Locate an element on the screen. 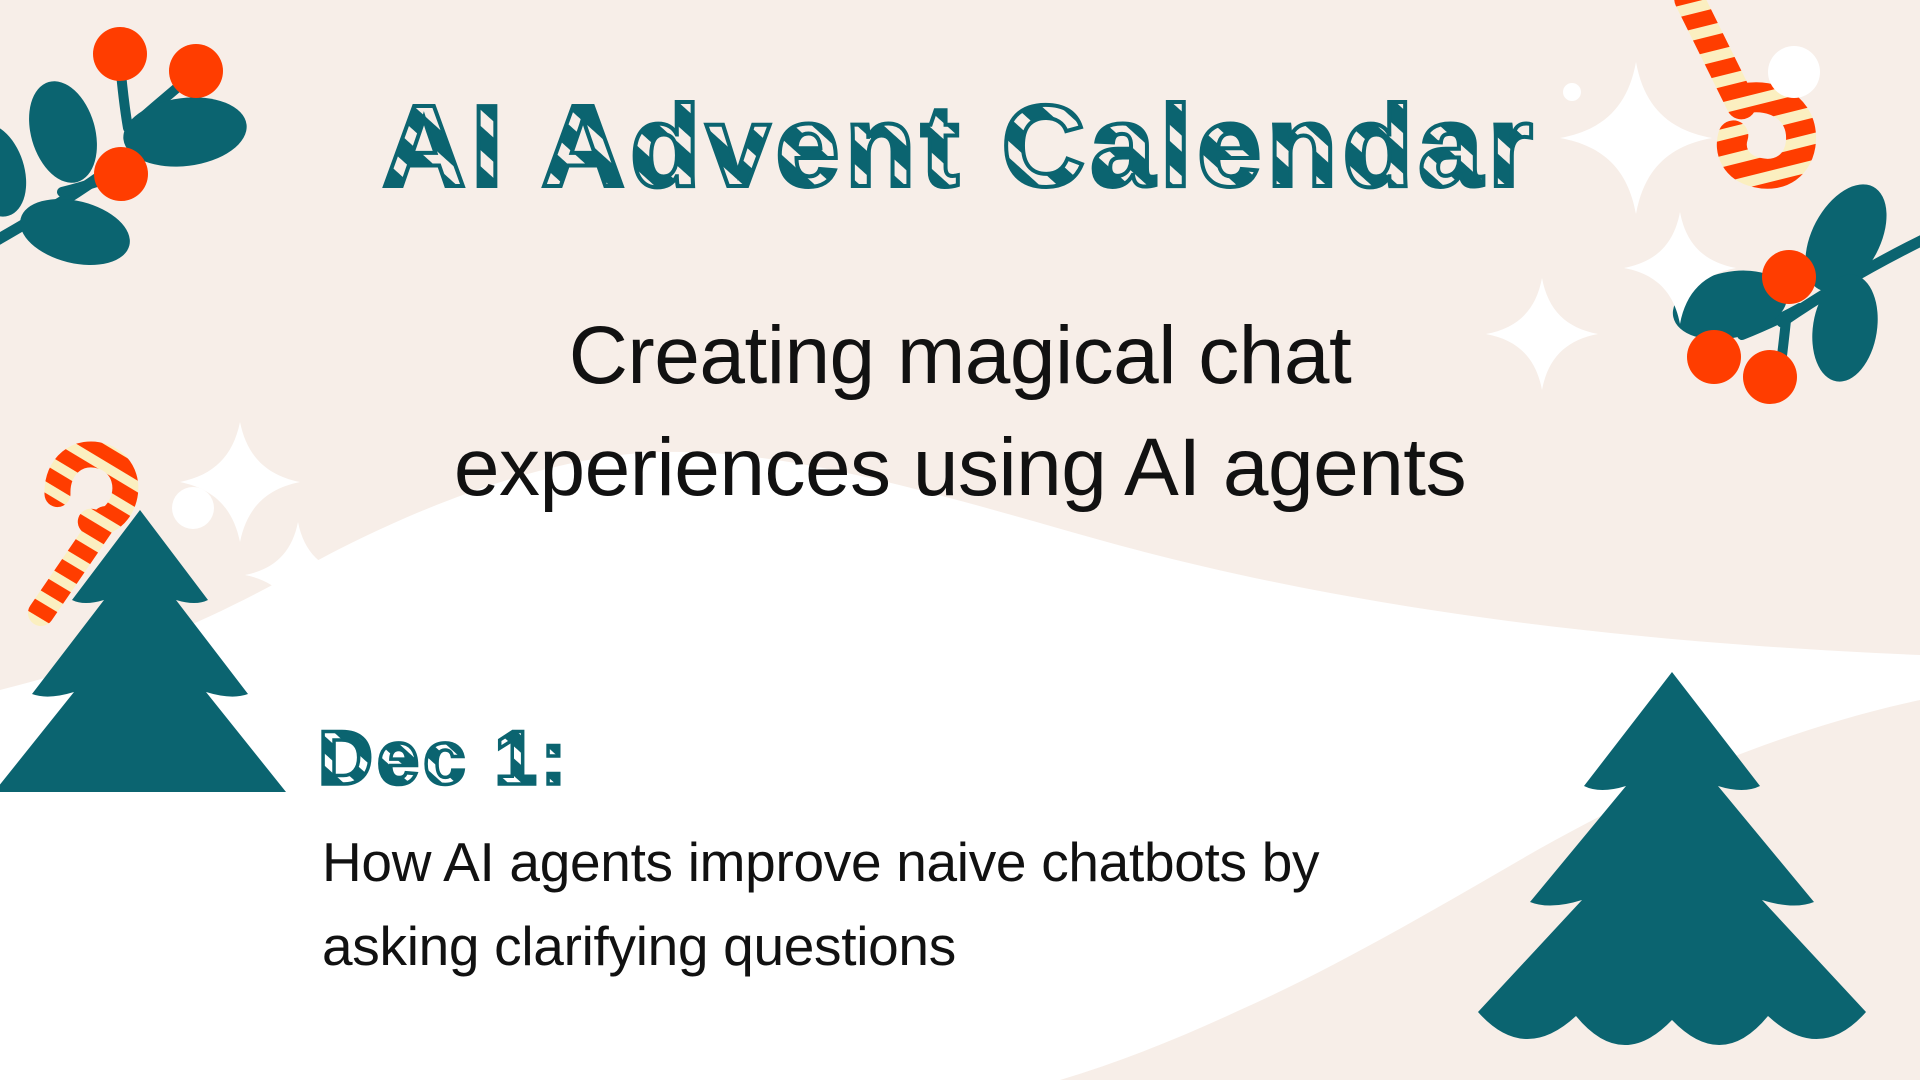 Image resolution: width=1920 pixels, height=1080 pixels. banner-title-container: AI Advent Calendar AI Advent Calendar is located at coordinates (960, 150).